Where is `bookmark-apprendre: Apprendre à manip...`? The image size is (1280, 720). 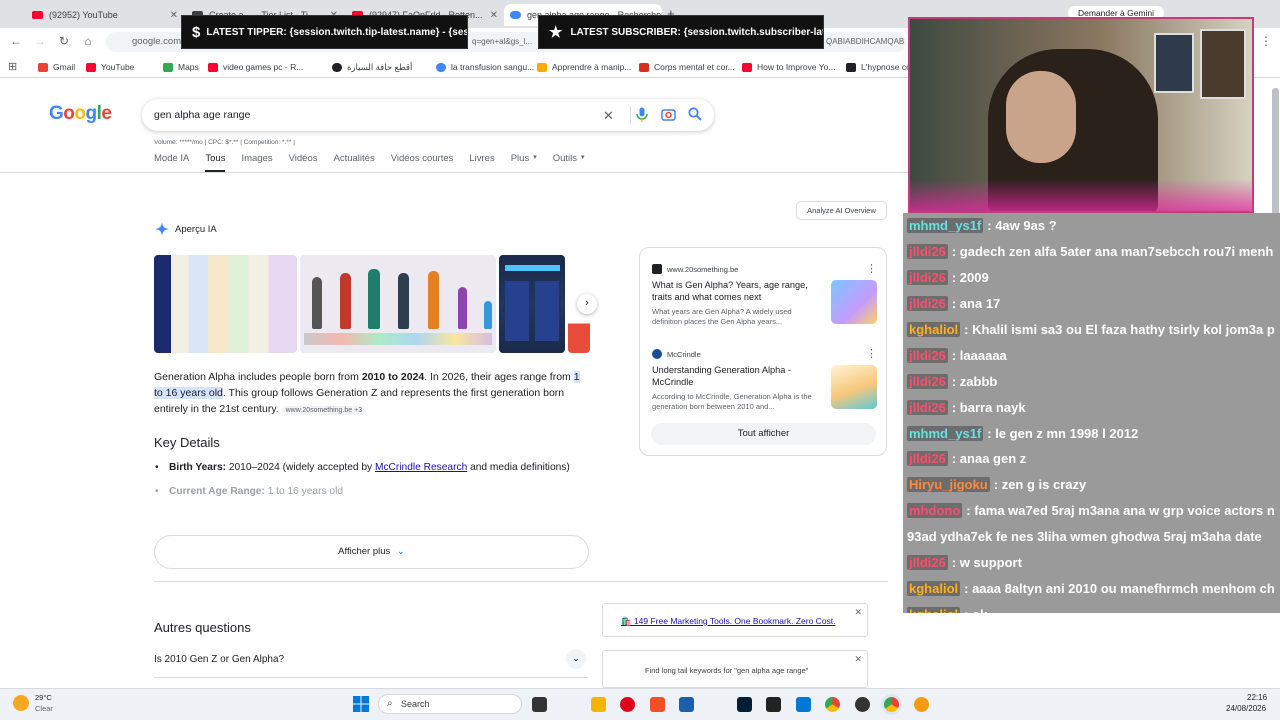 bookmark-apprendre: Apprendre à manip... is located at coordinates (584, 67).